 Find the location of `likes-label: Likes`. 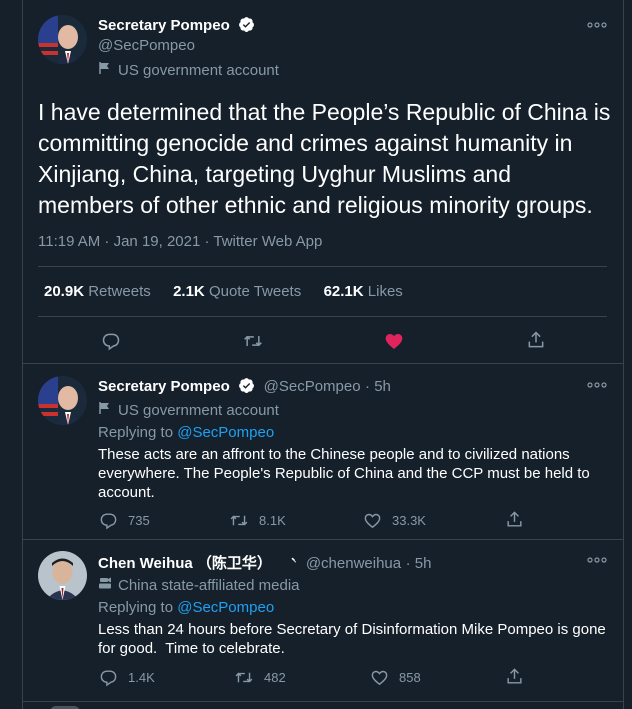

likes-label: Likes is located at coordinates (385, 291).